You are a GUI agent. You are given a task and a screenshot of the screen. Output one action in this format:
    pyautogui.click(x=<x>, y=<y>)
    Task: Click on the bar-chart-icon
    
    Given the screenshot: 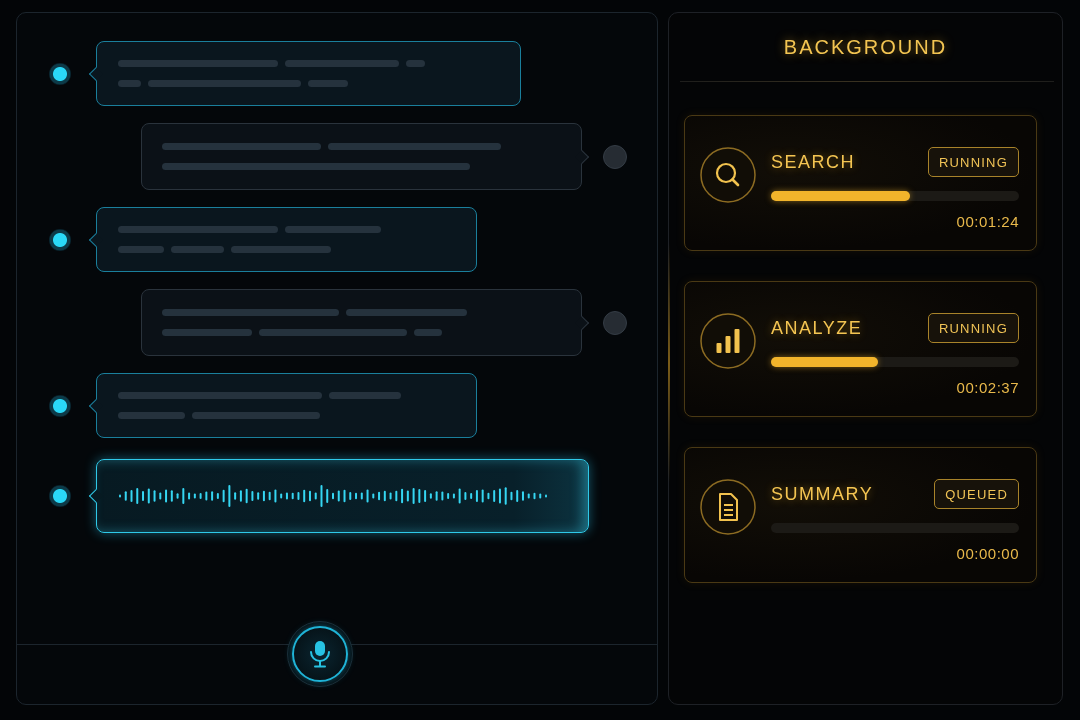 What is the action you would take?
    pyautogui.click(x=728, y=341)
    